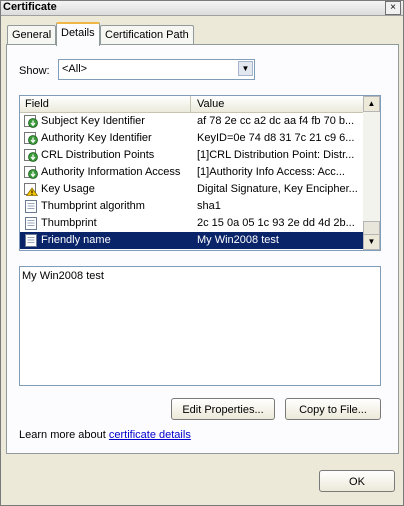  I want to click on scroll-down-button: ▼, so click(371, 242).